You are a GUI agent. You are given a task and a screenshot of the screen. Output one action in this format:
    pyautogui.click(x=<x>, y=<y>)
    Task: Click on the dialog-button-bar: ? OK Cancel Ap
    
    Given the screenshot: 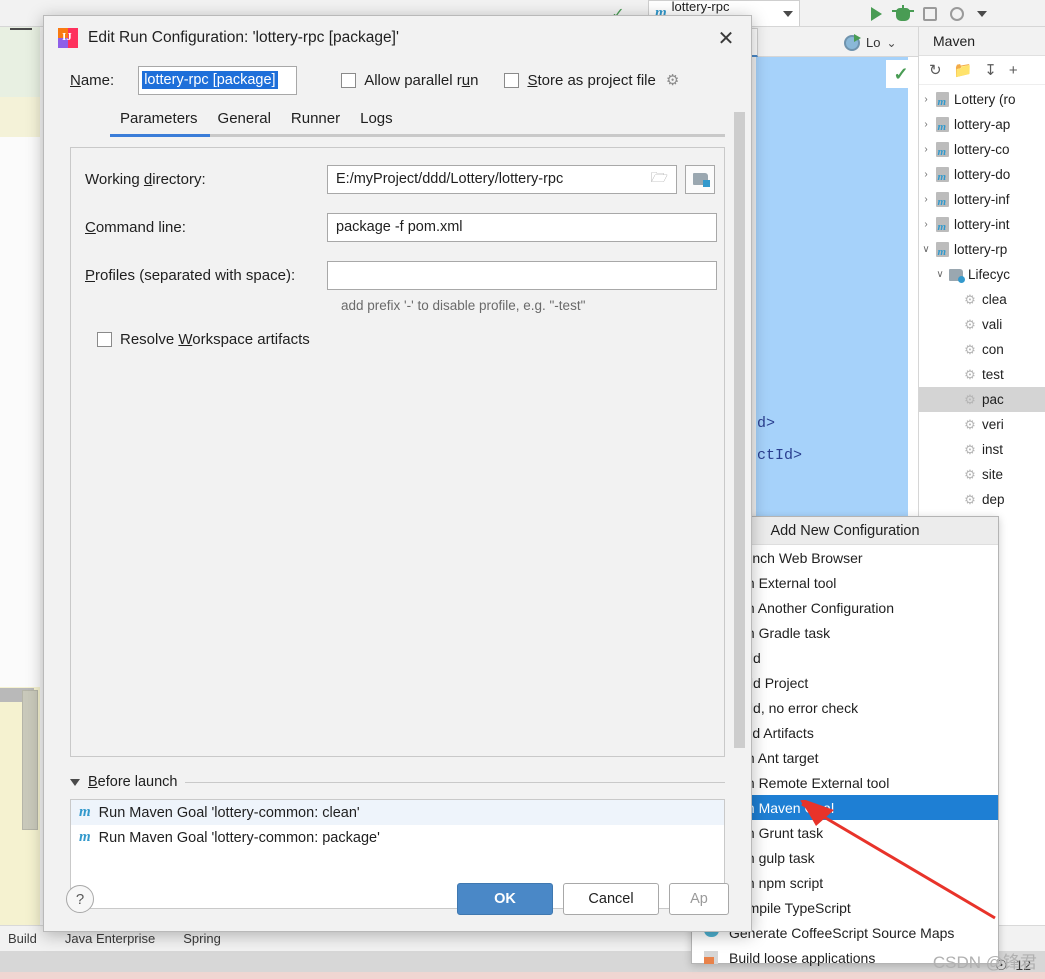 What is the action you would take?
    pyautogui.click(x=397, y=899)
    